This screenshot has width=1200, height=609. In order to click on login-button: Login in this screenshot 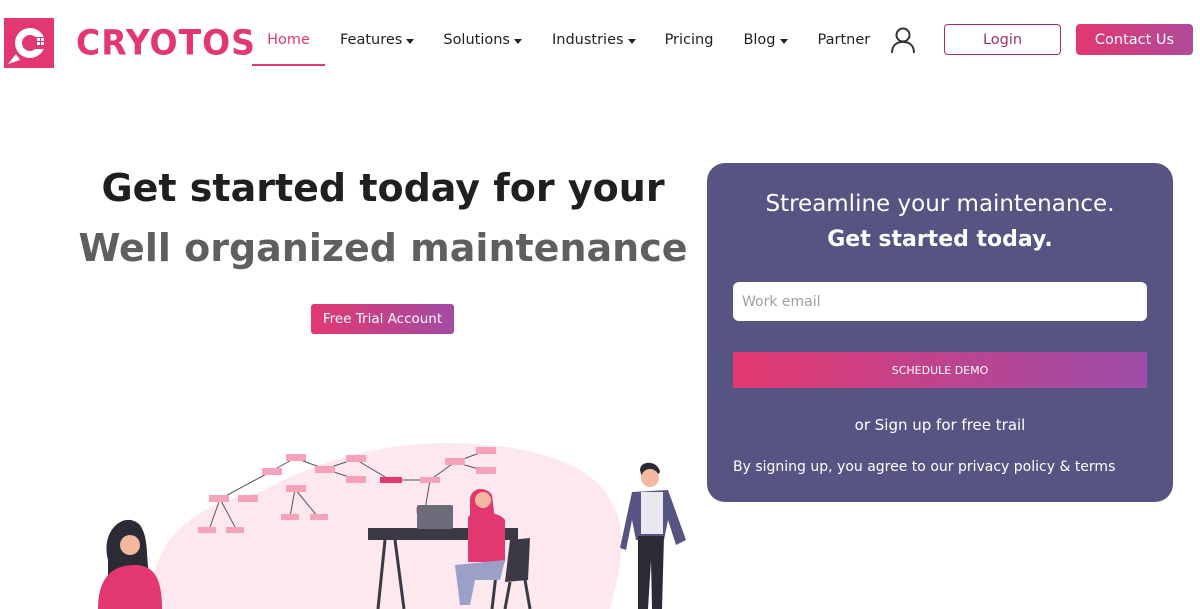, I will do `click(1002, 39)`.